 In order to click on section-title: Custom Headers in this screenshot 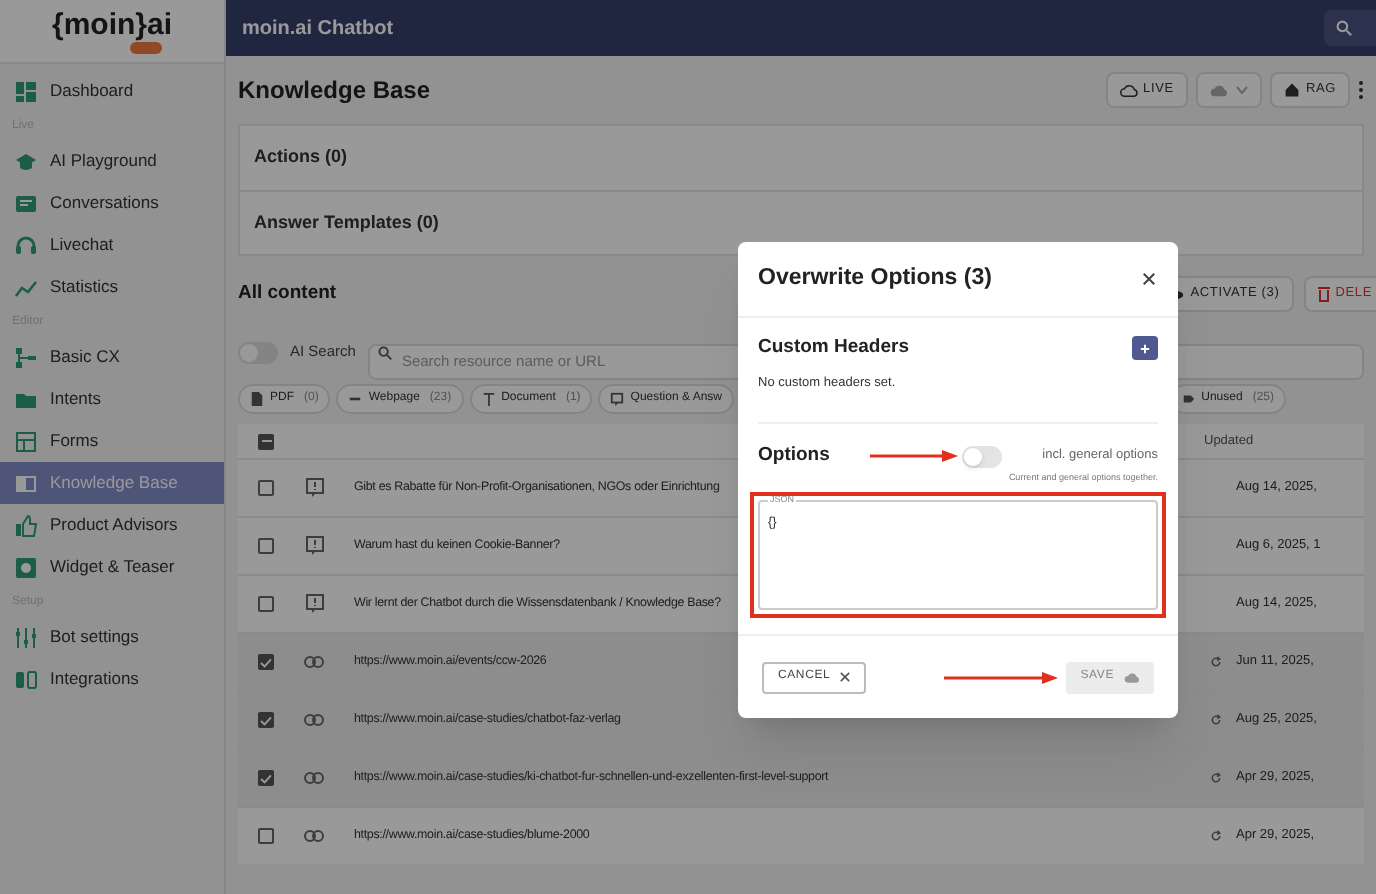, I will do `click(833, 348)`.